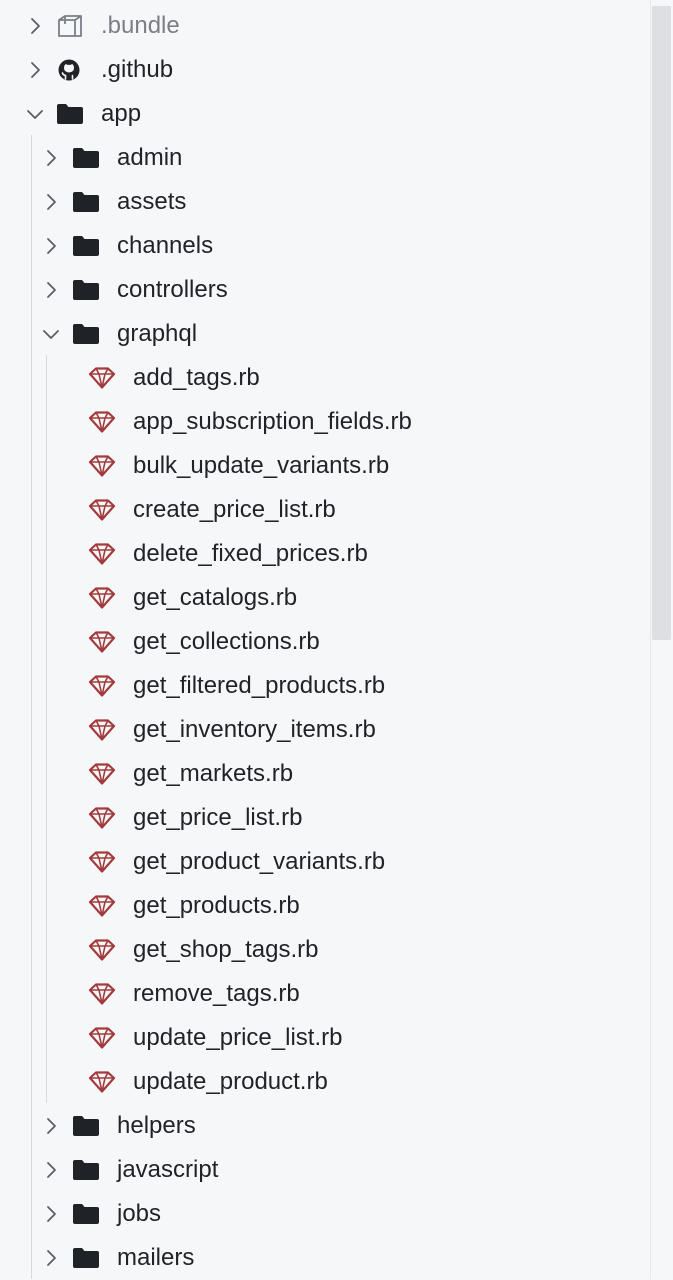  What do you see at coordinates (325, 1126) in the screenshot?
I see `tree-item: helpers` at bounding box center [325, 1126].